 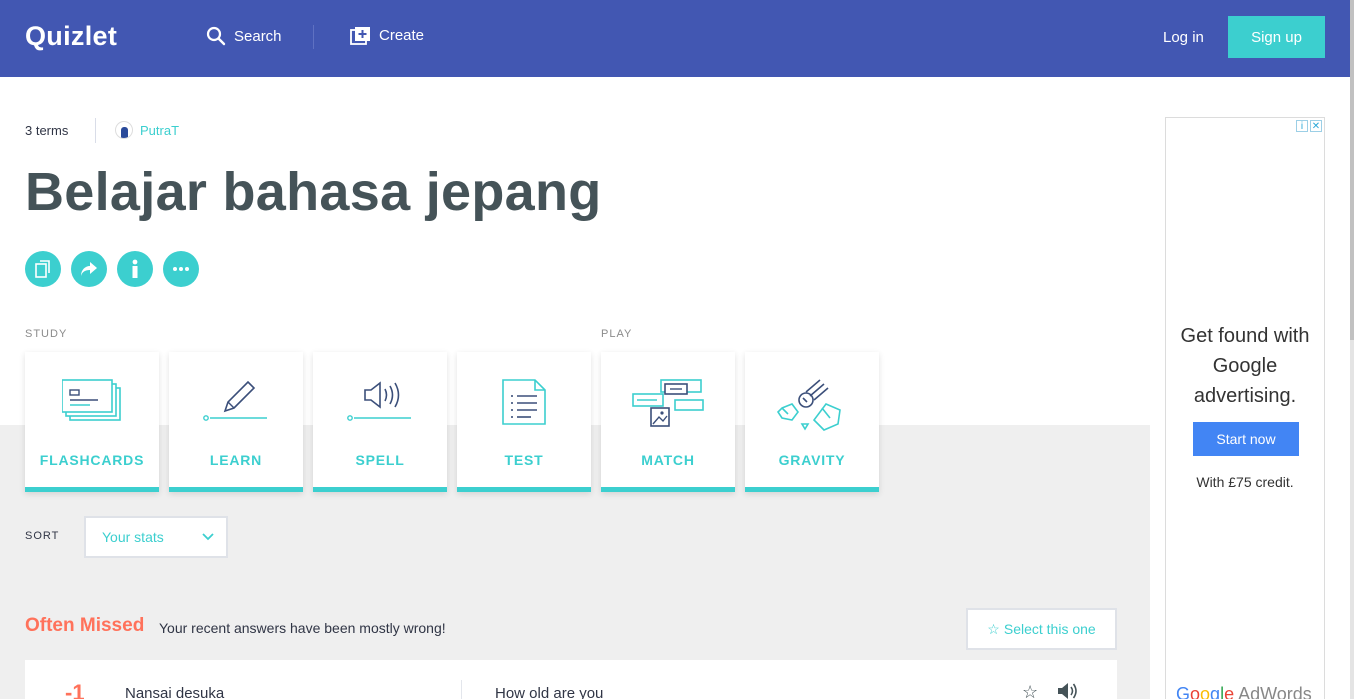 I want to click on flashcards-label: FLASHCARDS, so click(x=92, y=460).